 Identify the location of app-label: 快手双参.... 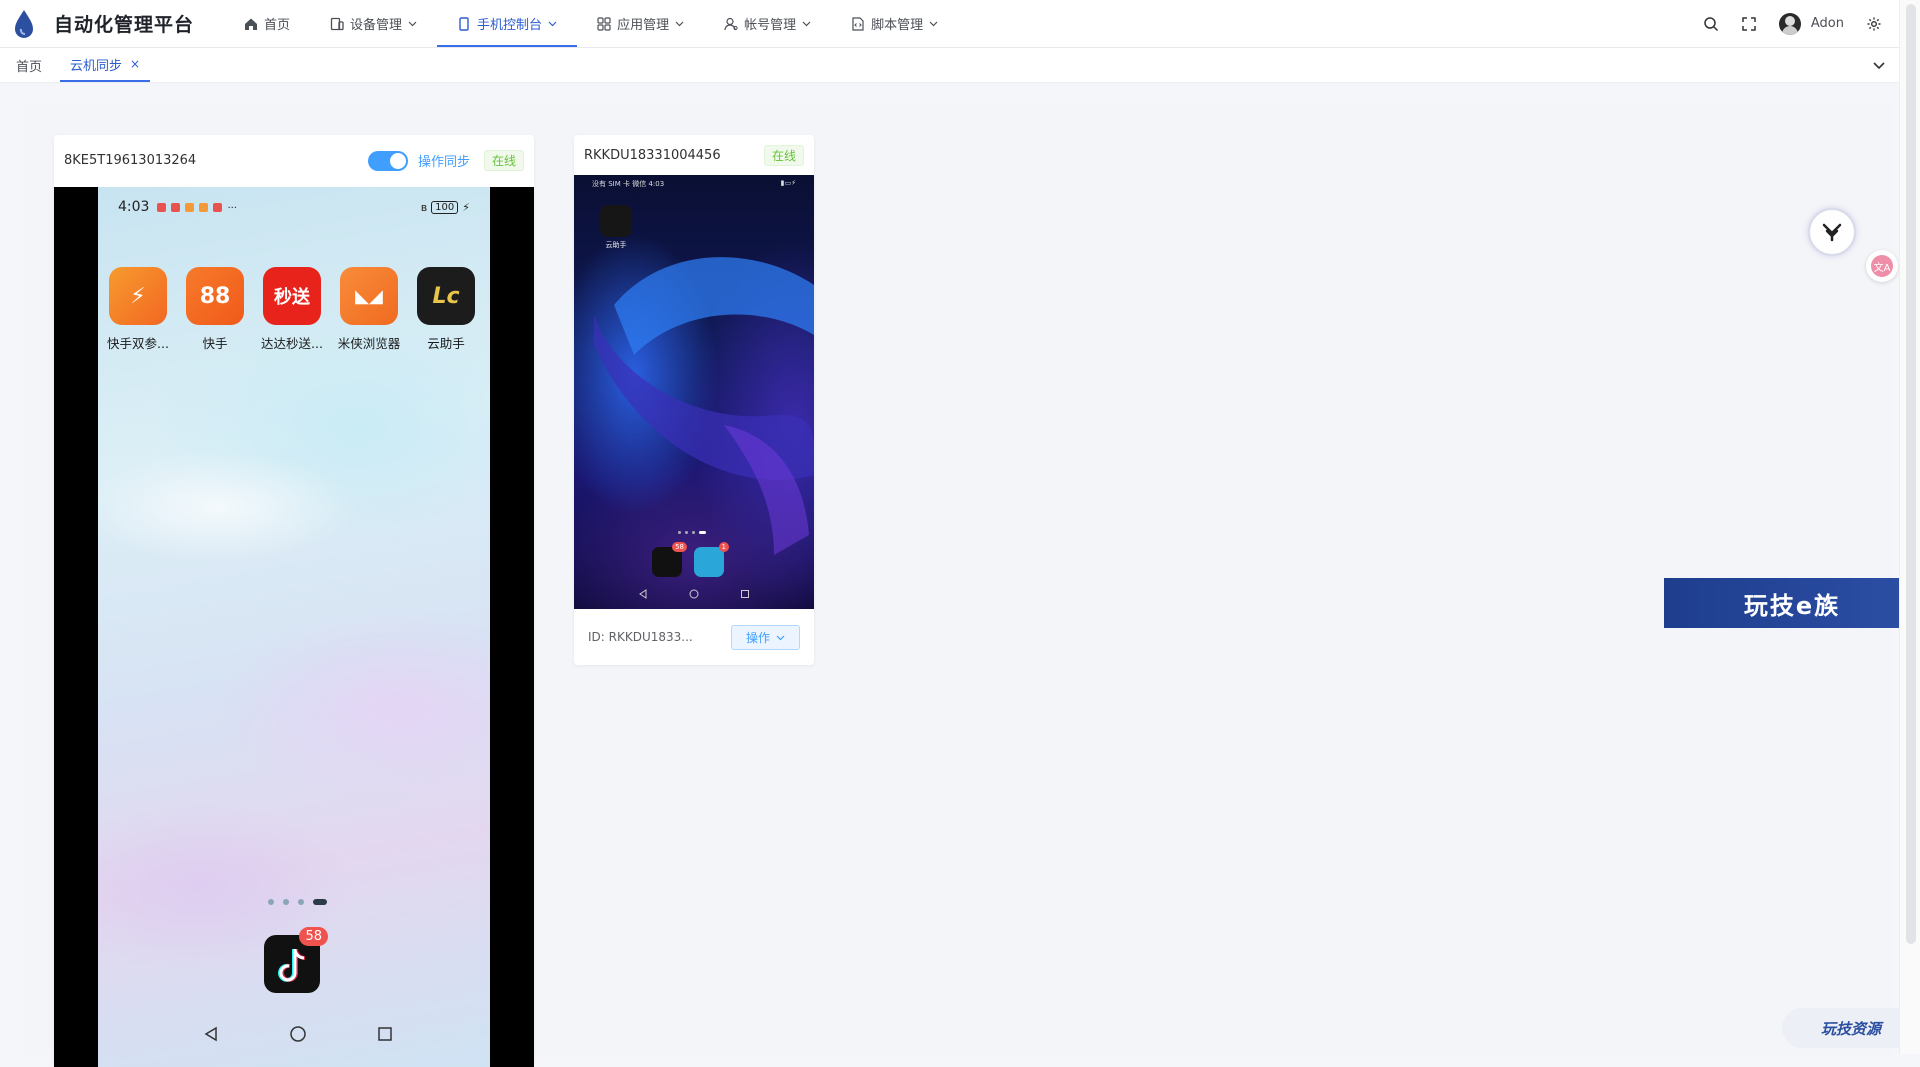
(138, 343).